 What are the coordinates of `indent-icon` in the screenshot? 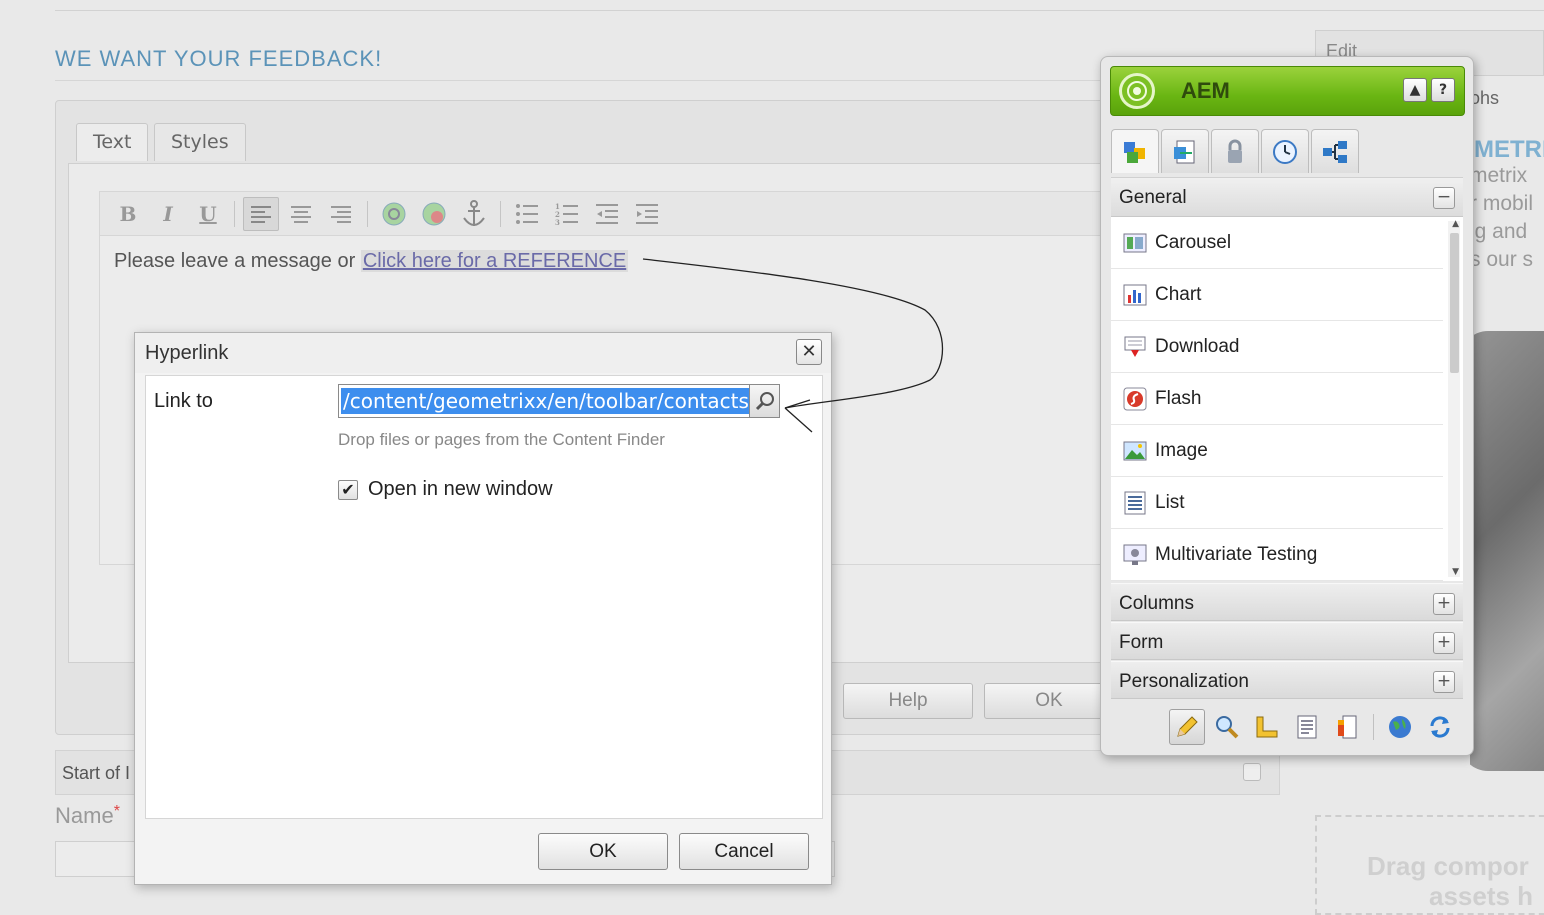 It's located at (647, 214).